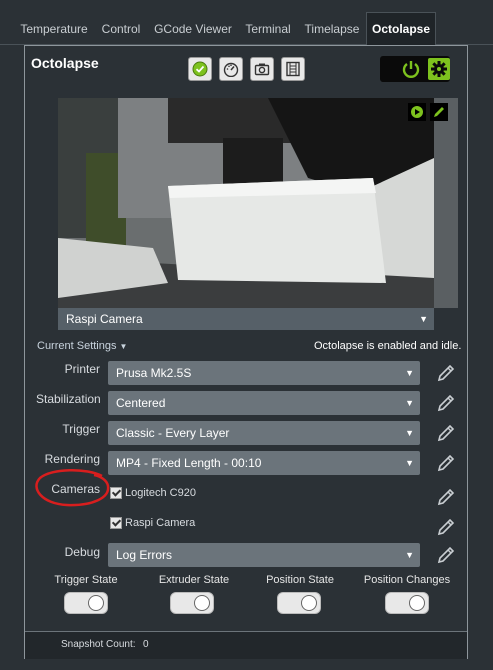  What do you see at coordinates (299, 603) in the screenshot?
I see `position-state-toggle` at bounding box center [299, 603].